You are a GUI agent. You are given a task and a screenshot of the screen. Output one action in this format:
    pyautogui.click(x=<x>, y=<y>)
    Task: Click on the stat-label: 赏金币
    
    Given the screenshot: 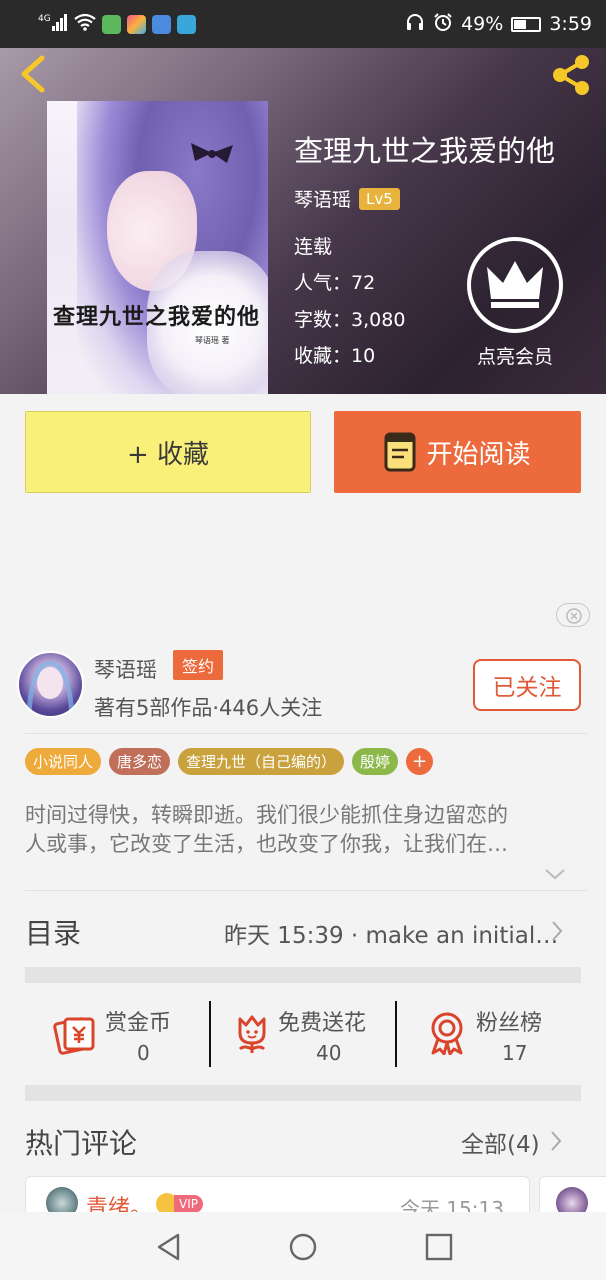 What is the action you would take?
    pyautogui.click(x=138, y=1023)
    